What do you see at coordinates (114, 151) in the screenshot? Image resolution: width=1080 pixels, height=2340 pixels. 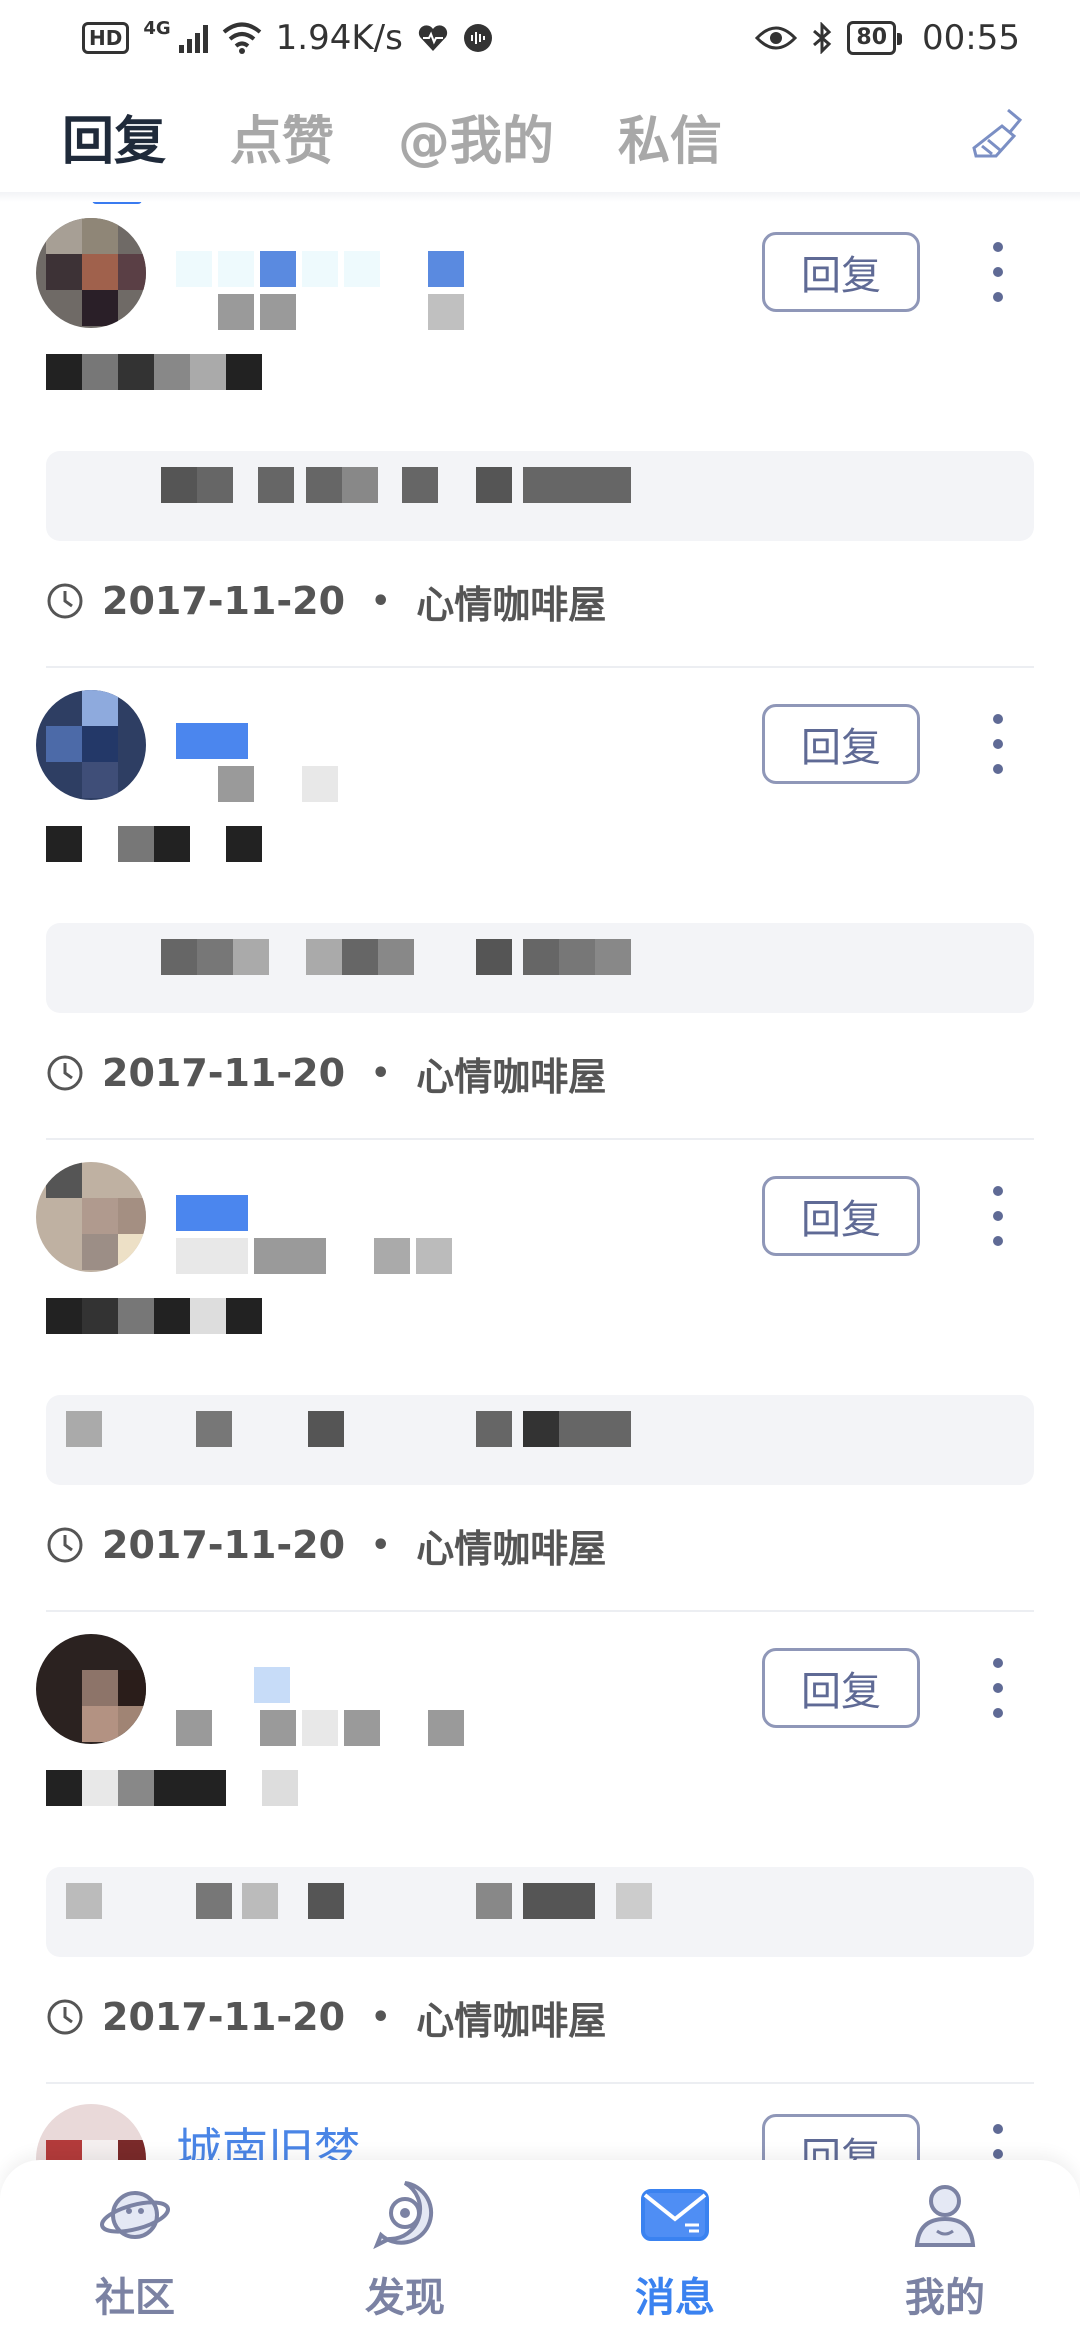 I see `tab-reply: 回复` at bounding box center [114, 151].